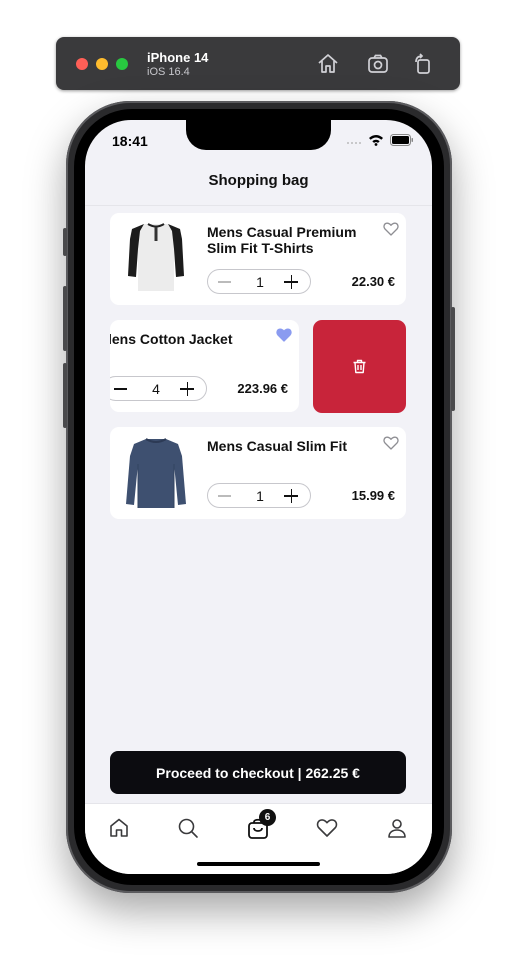 The height and width of the screenshot is (968, 516). What do you see at coordinates (258, 205) in the screenshot?
I see `header-divider` at bounding box center [258, 205].